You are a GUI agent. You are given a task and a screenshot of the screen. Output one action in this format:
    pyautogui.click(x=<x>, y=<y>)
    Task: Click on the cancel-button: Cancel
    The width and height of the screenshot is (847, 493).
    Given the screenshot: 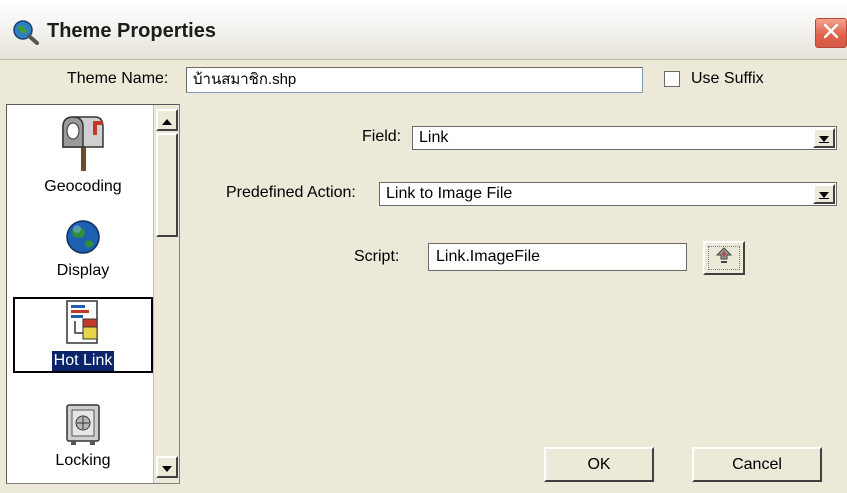 What is the action you would take?
    pyautogui.click(x=757, y=464)
    